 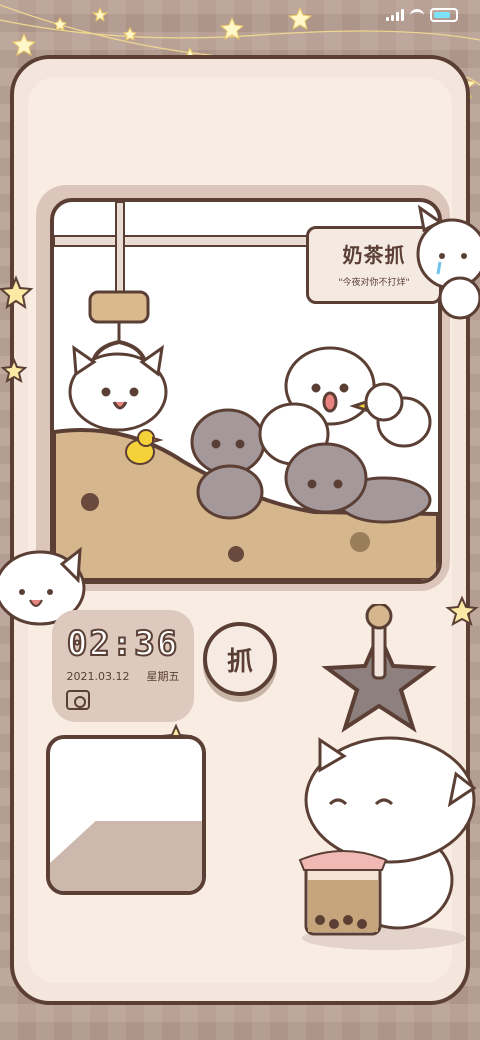 I want to click on grab-button: 抓, so click(x=240, y=659).